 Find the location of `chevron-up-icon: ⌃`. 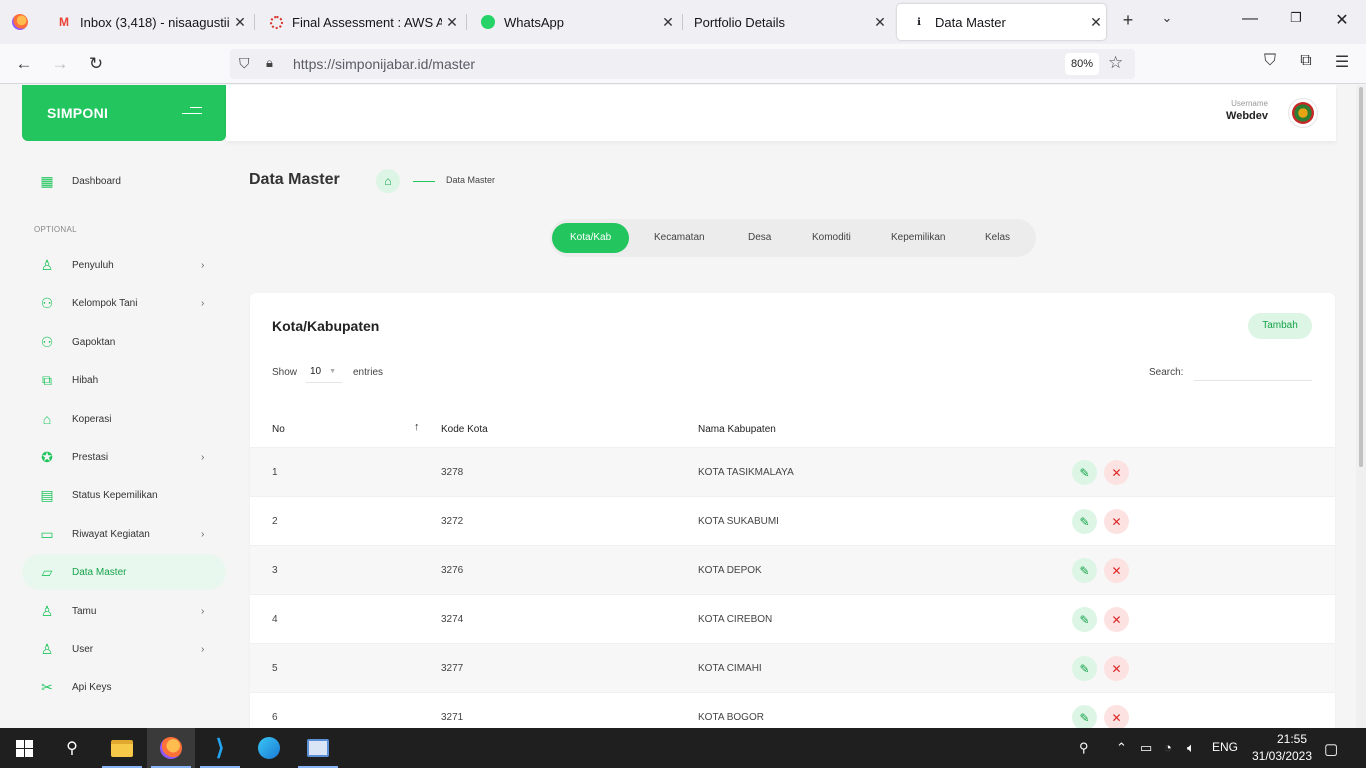

chevron-up-icon: ⌃ is located at coordinates (1121, 748).